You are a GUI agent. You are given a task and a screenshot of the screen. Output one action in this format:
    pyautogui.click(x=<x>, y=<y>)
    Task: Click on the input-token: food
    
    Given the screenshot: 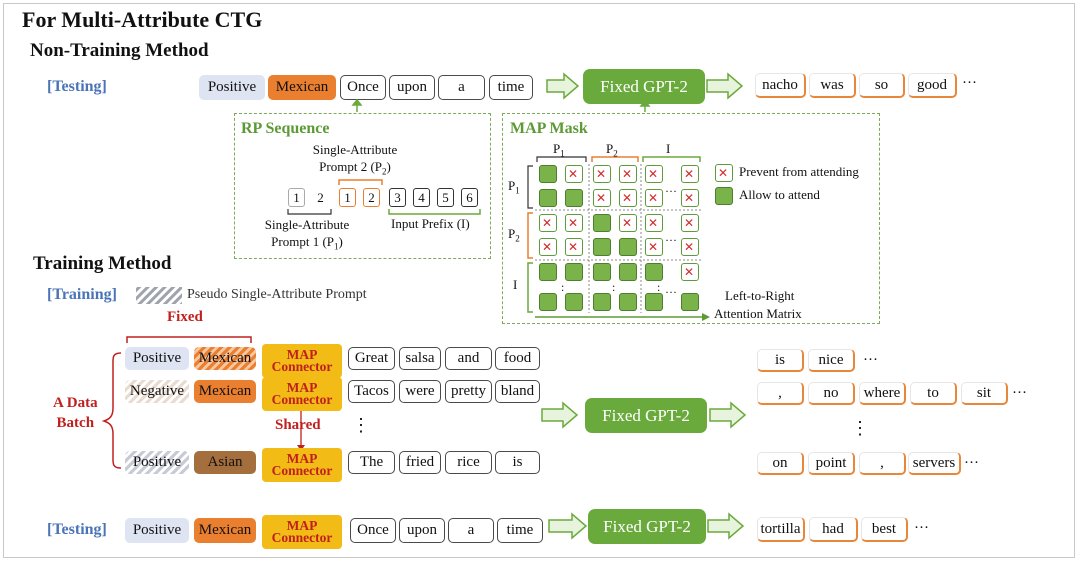 What is the action you would take?
    pyautogui.click(x=517, y=358)
    